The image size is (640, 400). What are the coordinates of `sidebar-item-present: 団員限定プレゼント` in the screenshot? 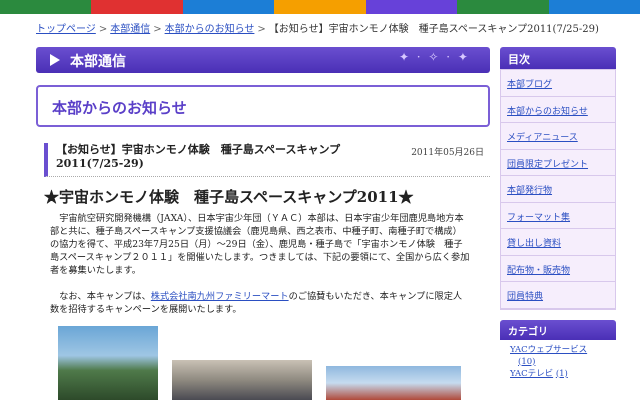 It's located at (558, 163).